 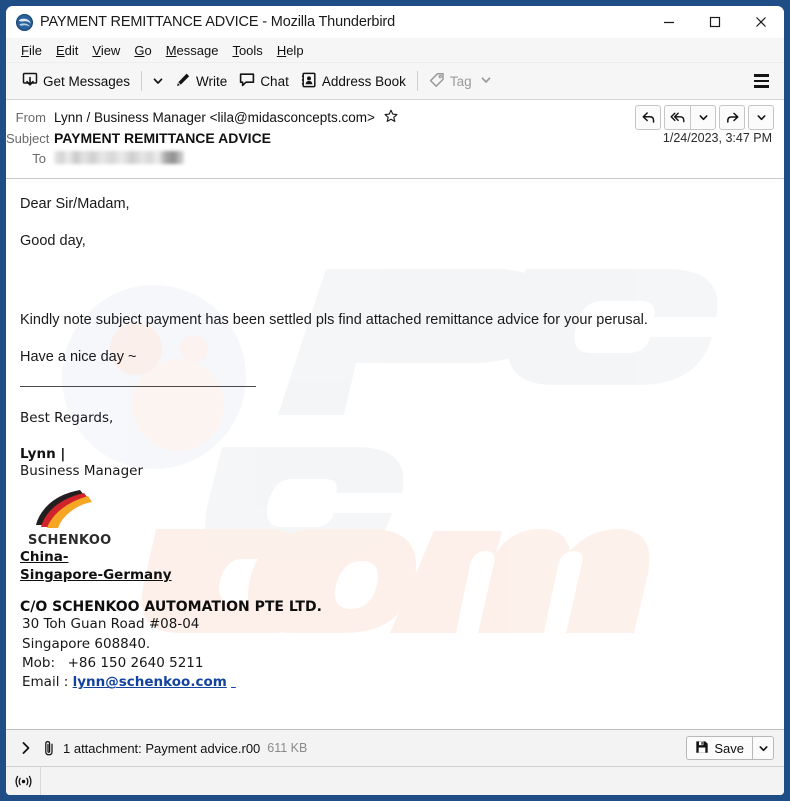 I want to click on redacted-recipient, so click(x=119, y=157).